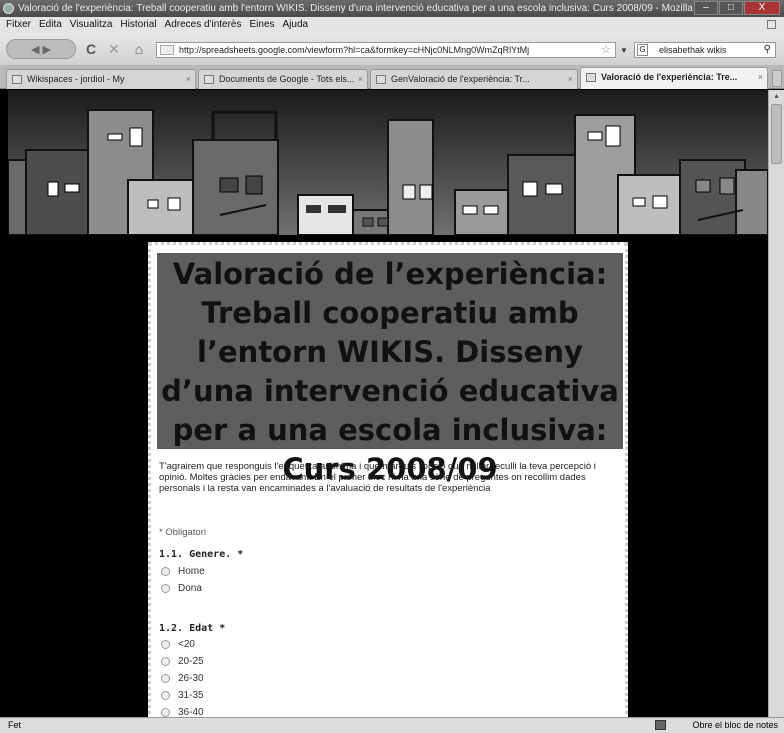 The height and width of the screenshot is (733, 784). What do you see at coordinates (706, 8) in the screenshot?
I see `minimize-button: –` at bounding box center [706, 8].